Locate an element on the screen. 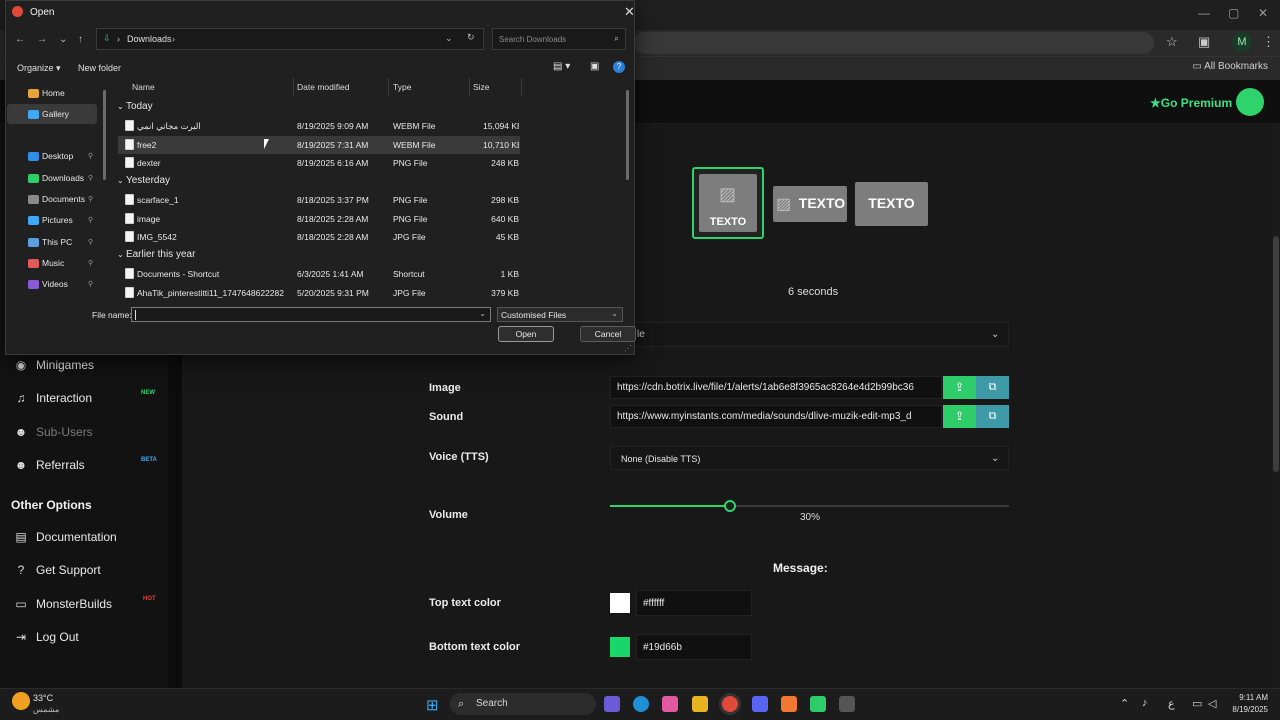  cancel-button: Cancel is located at coordinates (608, 334).